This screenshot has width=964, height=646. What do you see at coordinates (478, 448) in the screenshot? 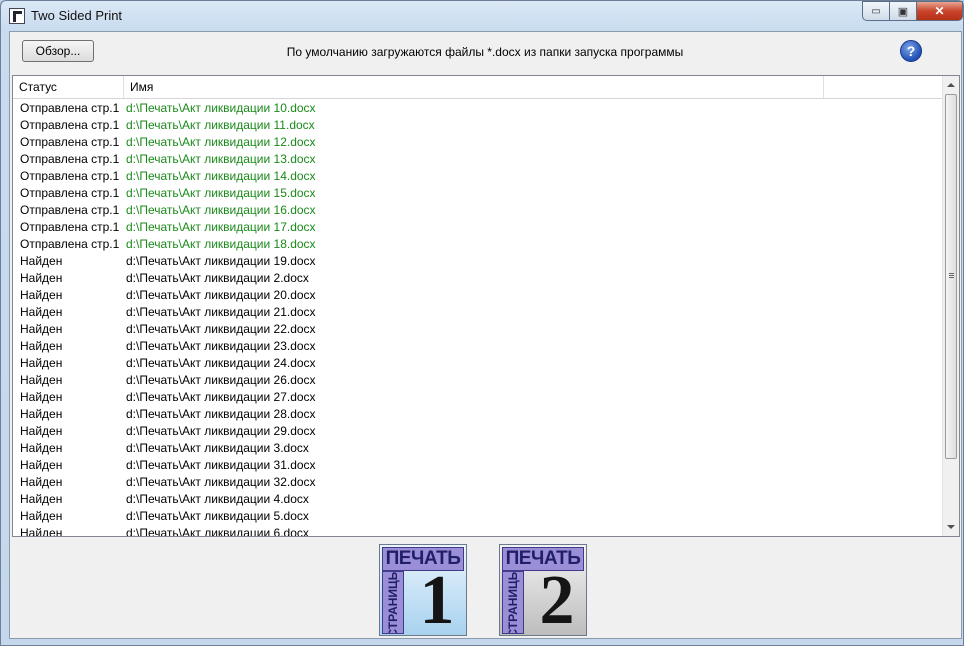
I see `table-row: Найден d:\Печать\Акт ликвидации 3.docx` at bounding box center [478, 448].